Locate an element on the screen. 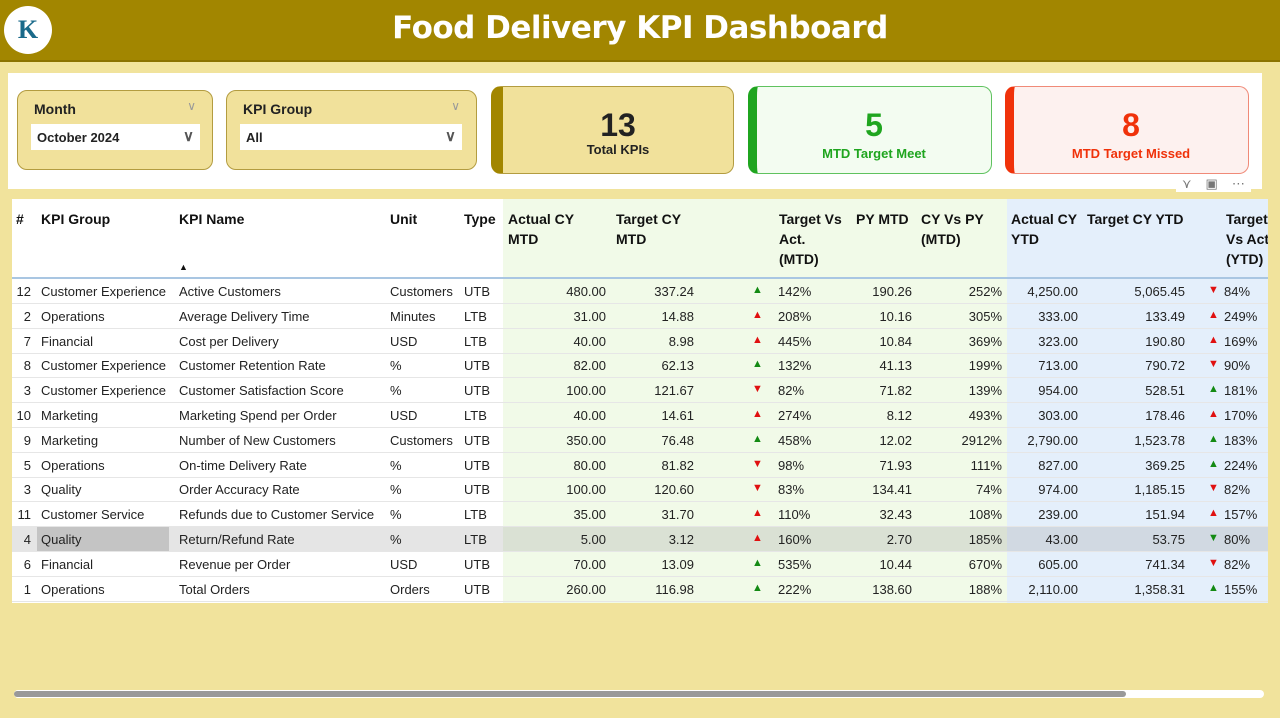 This screenshot has height=718, width=1280. column-header: Unit is located at coordinates (426, 219).